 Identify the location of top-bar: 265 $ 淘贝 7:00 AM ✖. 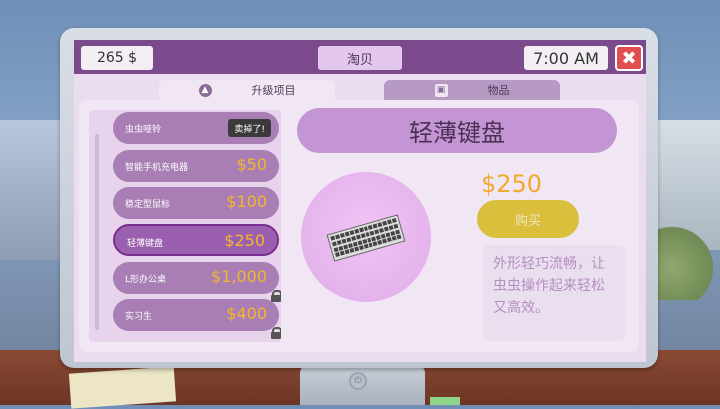
(360, 57).